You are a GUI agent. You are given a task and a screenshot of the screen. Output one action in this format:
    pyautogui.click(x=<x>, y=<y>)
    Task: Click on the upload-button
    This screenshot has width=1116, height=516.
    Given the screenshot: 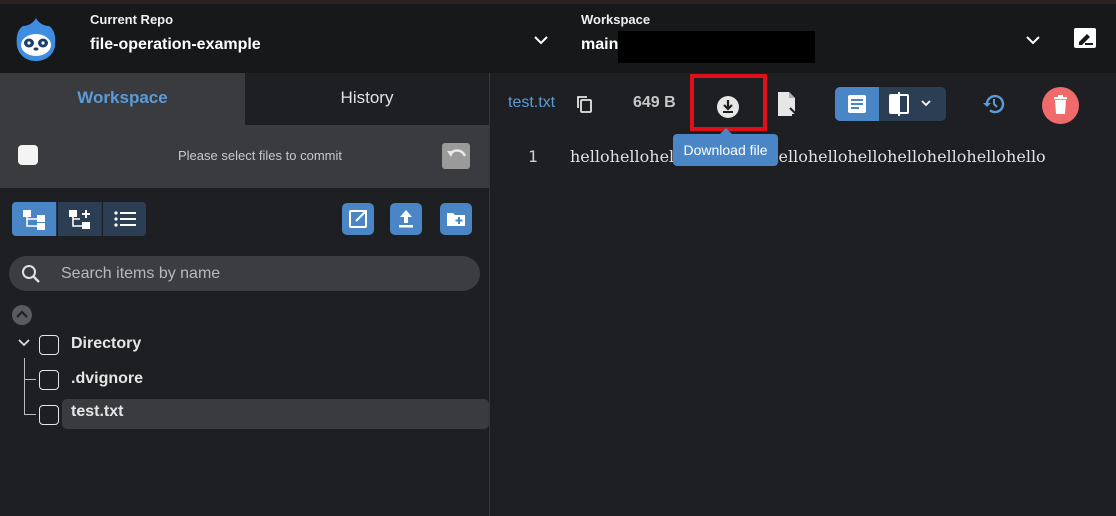 What is the action you would take?
    pyautogui.click(x=406, y=219)
    